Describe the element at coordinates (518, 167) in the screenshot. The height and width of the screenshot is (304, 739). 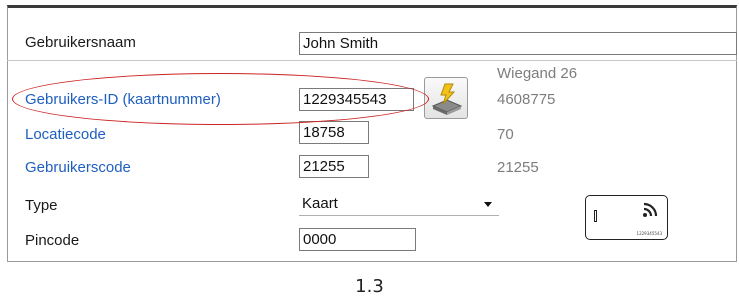
I see `user-code-wiegand: 21255` at that location.